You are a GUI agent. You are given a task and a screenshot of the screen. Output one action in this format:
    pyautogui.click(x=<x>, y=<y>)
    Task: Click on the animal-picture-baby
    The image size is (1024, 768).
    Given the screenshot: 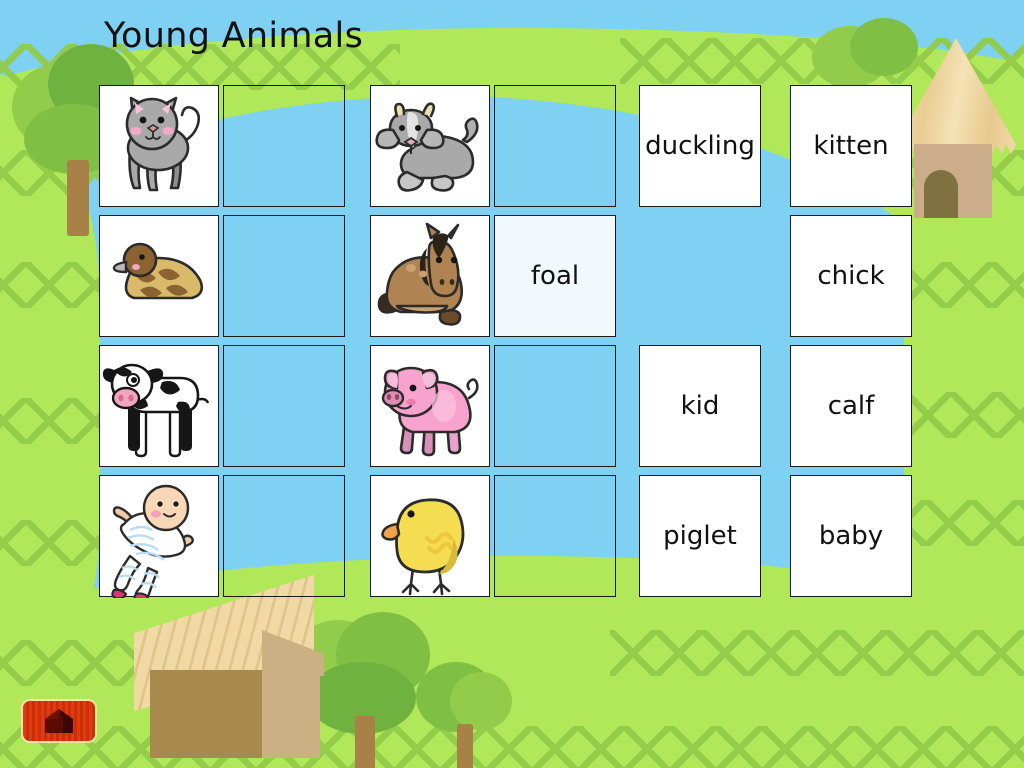 What is the action you would take?
    pyautogui.click(x=159, y=536)
    